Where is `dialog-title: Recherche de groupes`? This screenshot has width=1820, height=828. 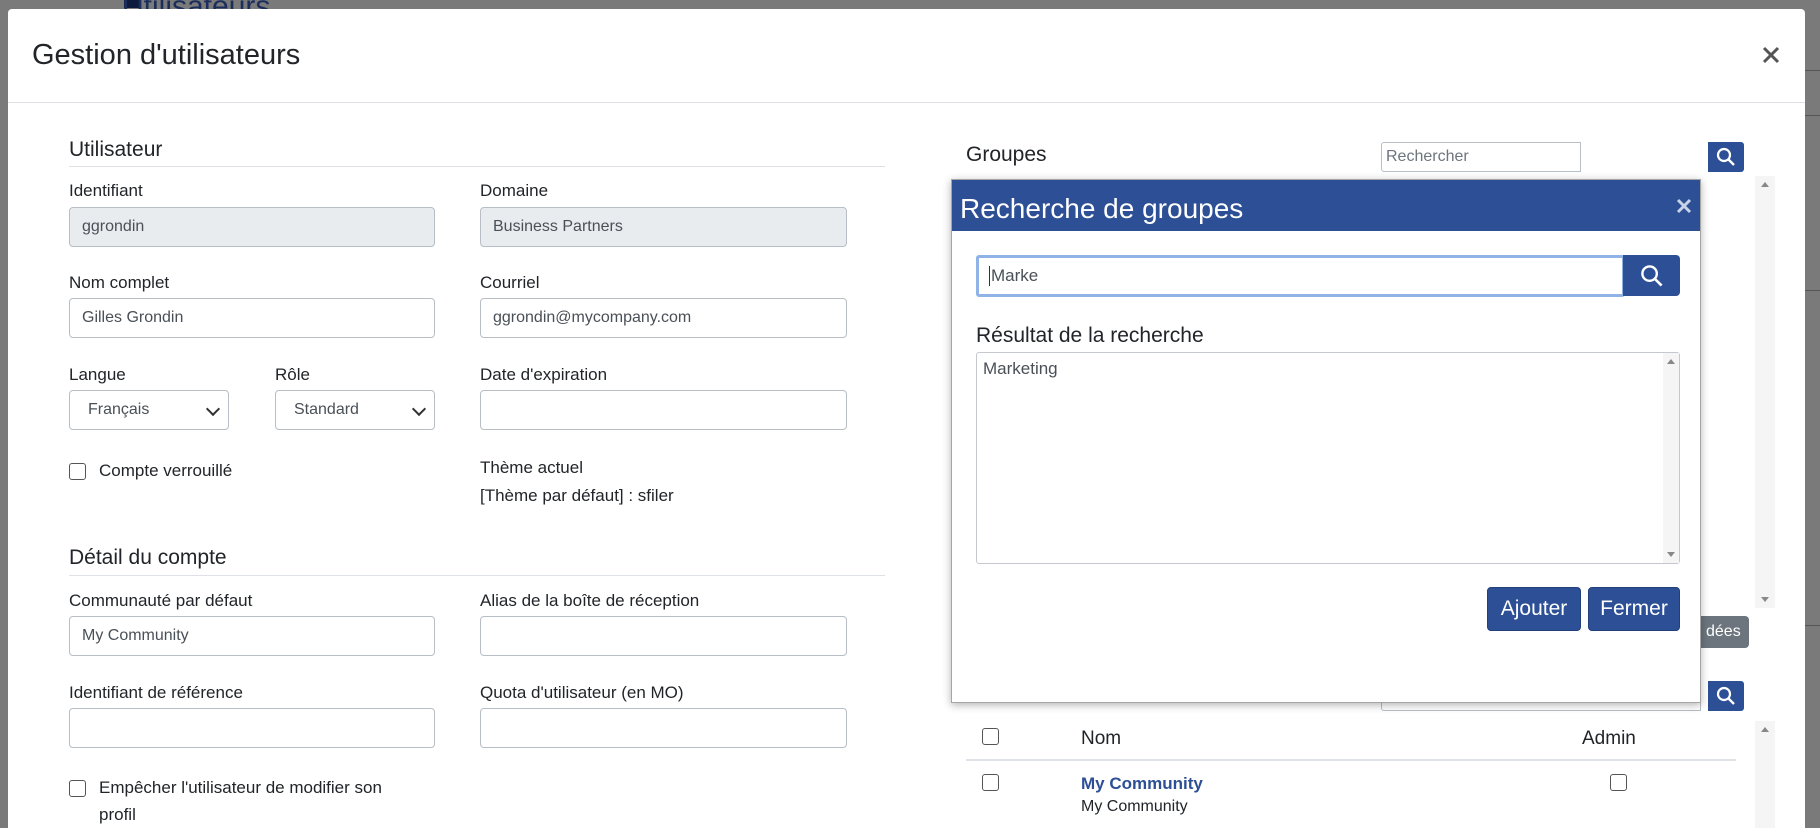 dialog-title: Recherche de groupes is located at coordinates (1102, 208).